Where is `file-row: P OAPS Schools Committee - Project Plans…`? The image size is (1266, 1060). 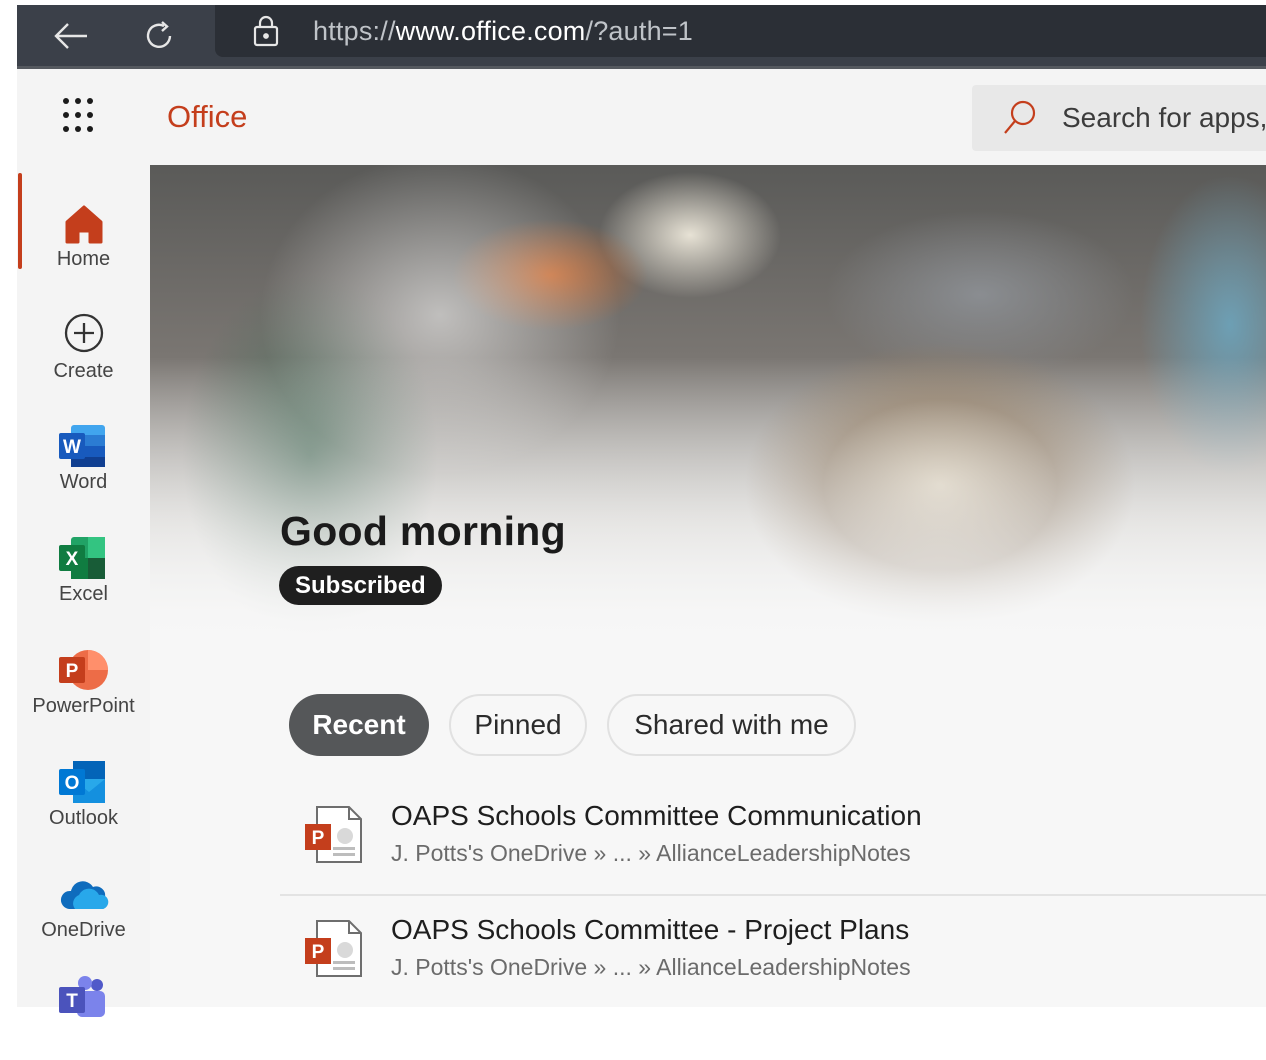 file-row: P OAPS Schools Committee - Project Plans… is located at coordinates (773, 951).